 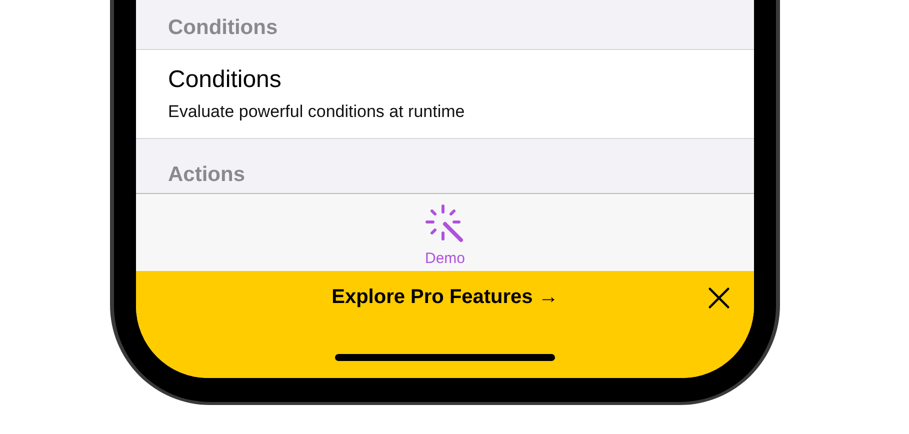 I want to click on row-subtitle: Evaluate powerful conditions at runtime, so click(x=317, y=112).